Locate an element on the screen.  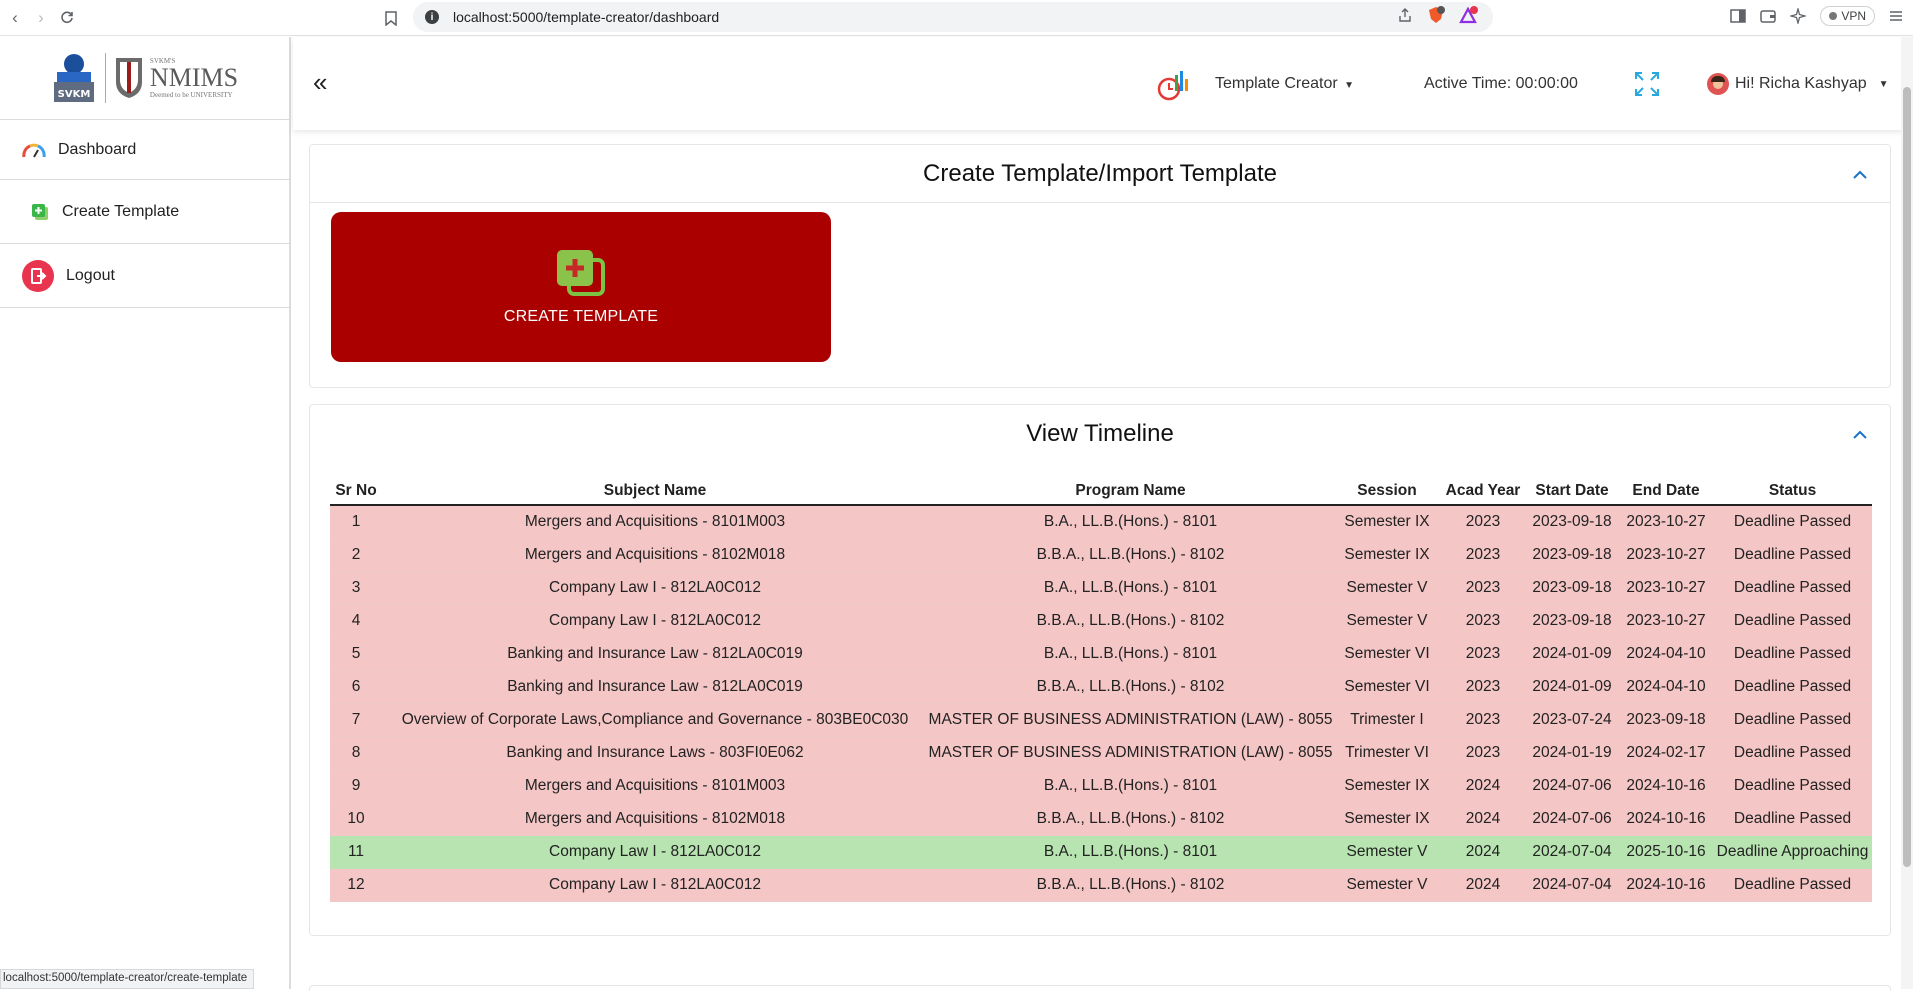
leo-ai-icon is located at coordinates (1798, 16).